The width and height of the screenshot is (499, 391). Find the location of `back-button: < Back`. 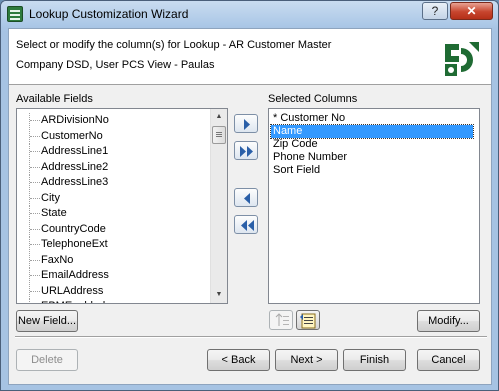

back-button: < Back is located at coordinates (238, 360).